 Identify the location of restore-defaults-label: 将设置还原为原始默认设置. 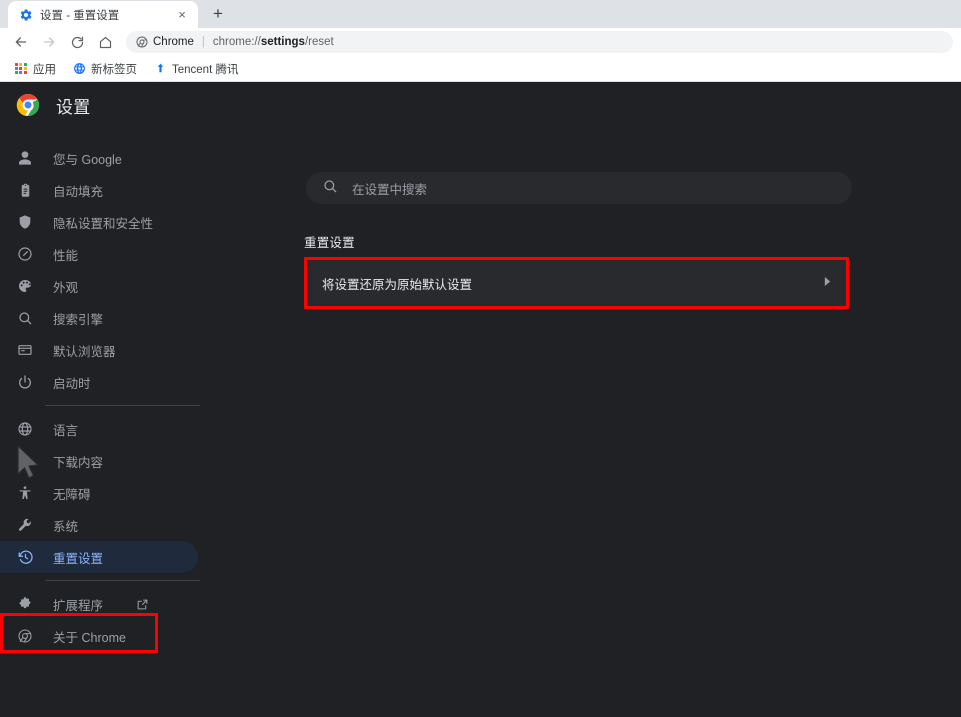
(397, 284).